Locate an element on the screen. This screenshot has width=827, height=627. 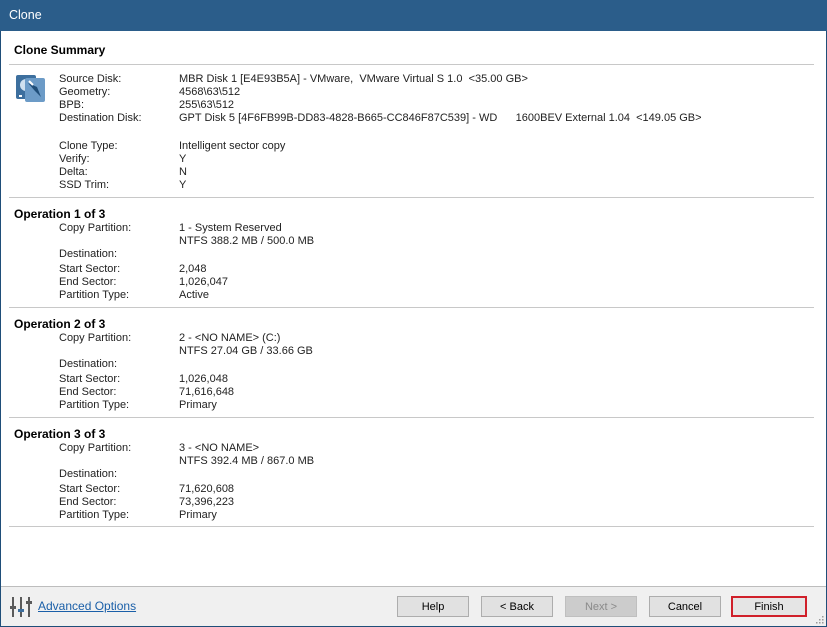
copy-partition-info: NTFS 392.4 MB / 867.0 MB is located at coordinates (247, 461).